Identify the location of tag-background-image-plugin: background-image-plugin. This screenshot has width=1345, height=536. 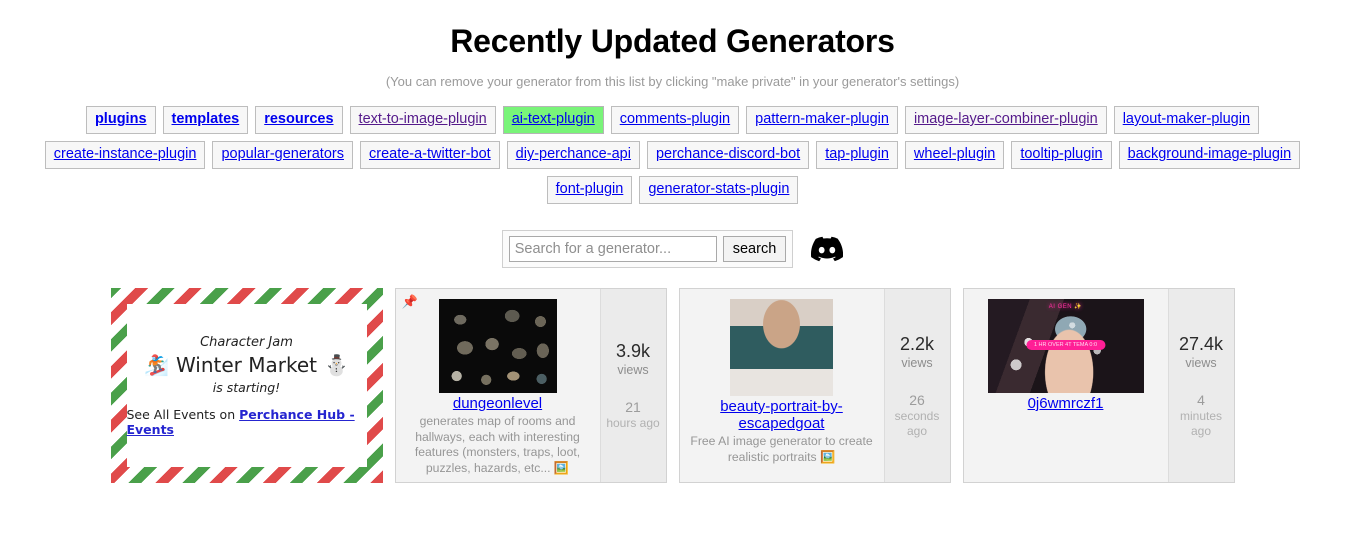
(1209, 155).